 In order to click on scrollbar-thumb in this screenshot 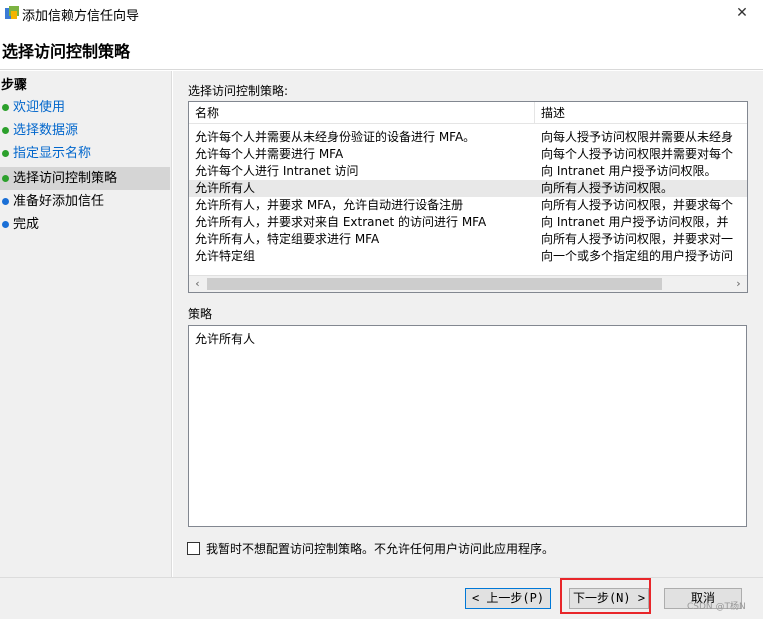, I will do `click(434, 284)`.